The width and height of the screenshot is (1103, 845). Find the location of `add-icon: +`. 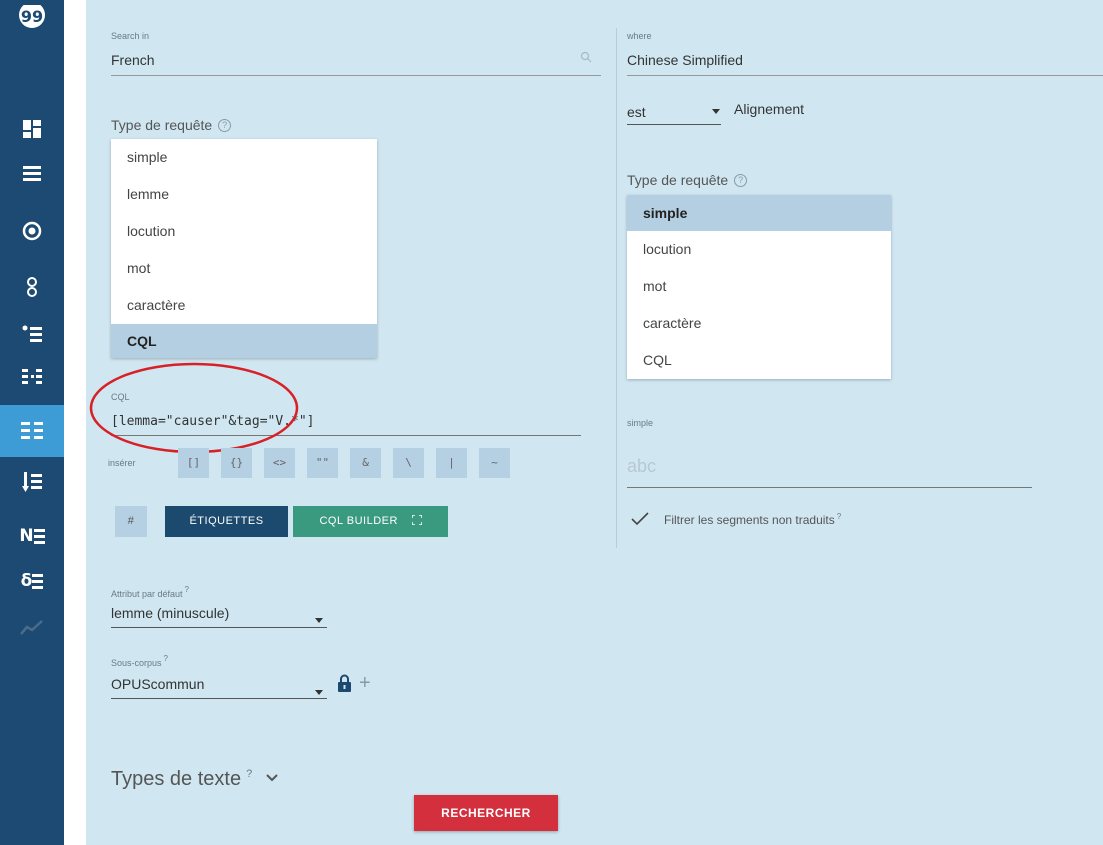

add-icon: + is located at coordinates (365, 683).